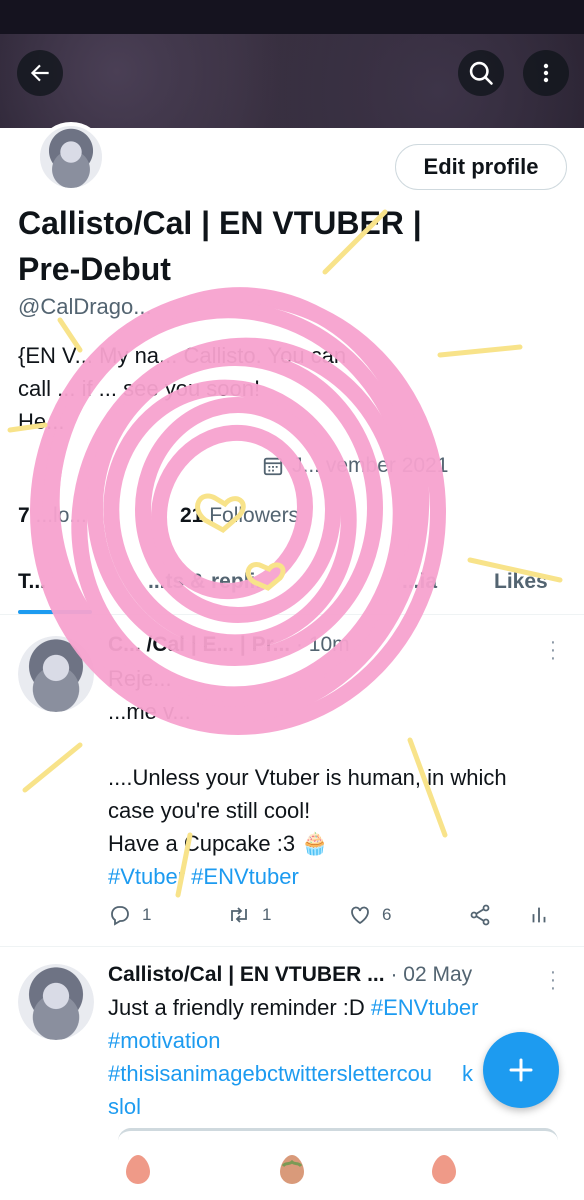  I want to click on tweet-divider, so click(292, 946).